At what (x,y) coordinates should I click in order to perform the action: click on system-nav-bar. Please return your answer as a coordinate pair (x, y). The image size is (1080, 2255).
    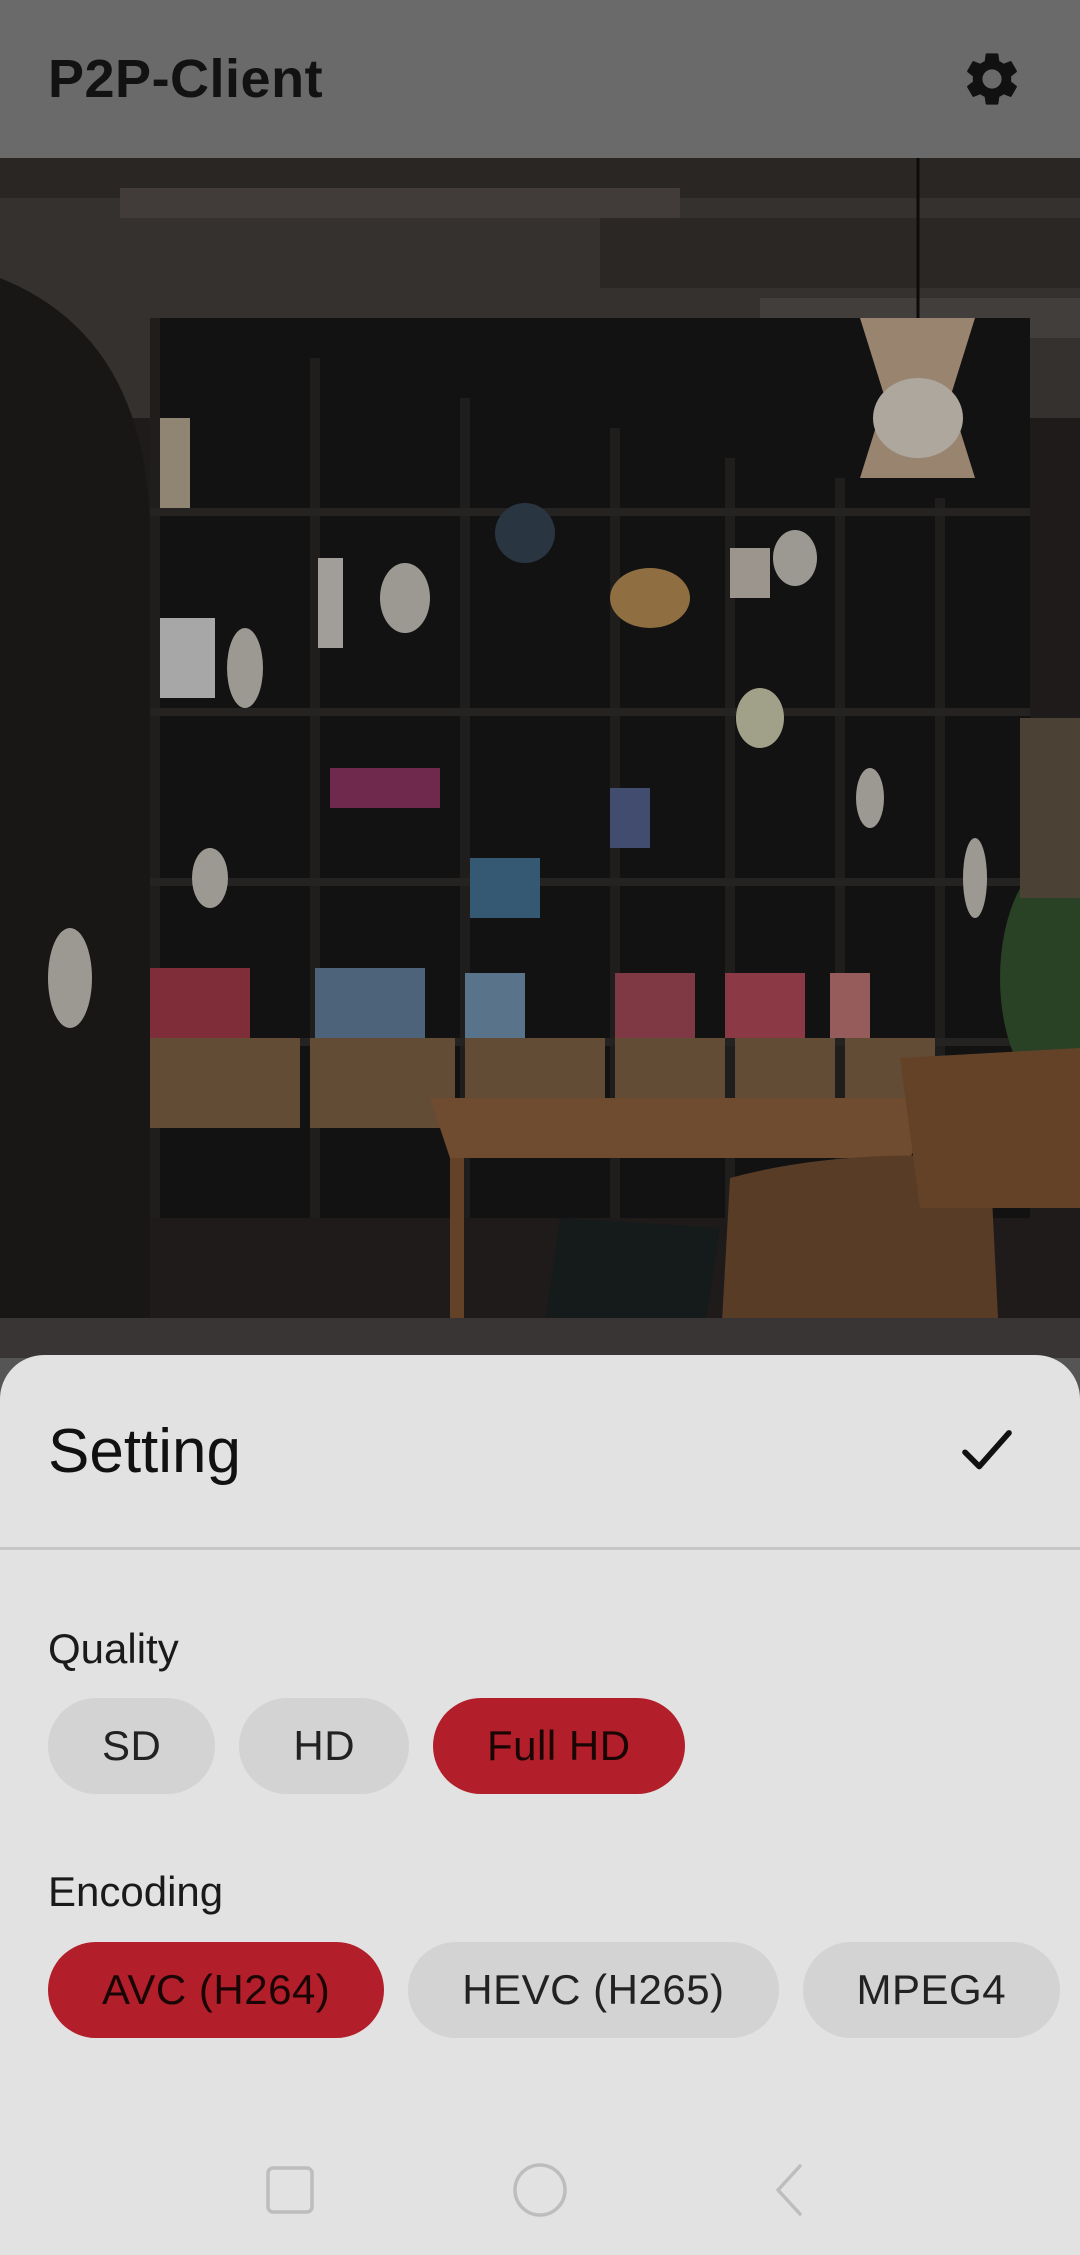
    Looking at the image, I should click on (540, 2190).